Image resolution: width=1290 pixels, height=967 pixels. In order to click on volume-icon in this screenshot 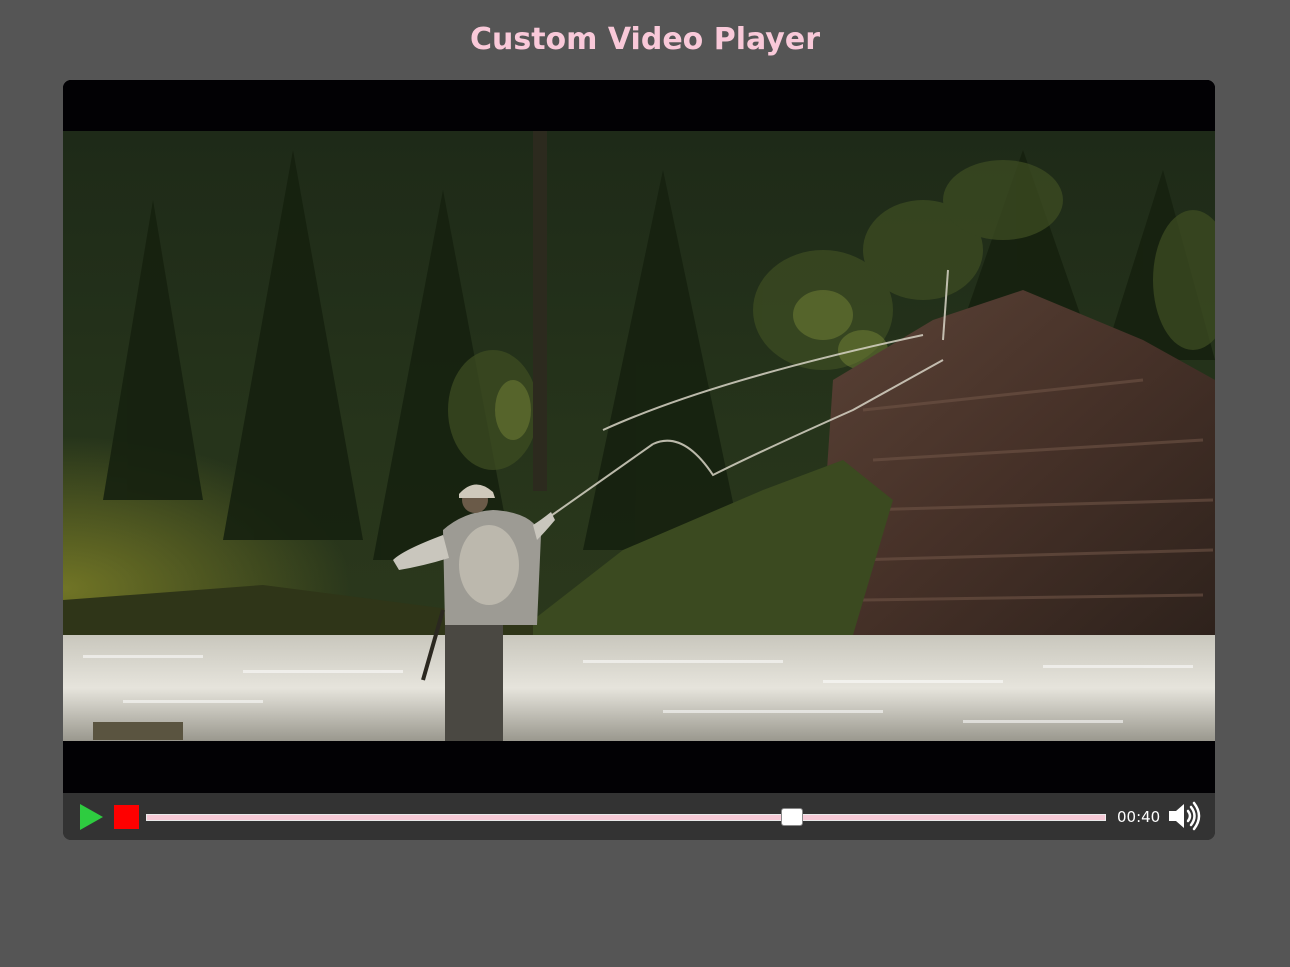, I will do `click(1185, 816)`.